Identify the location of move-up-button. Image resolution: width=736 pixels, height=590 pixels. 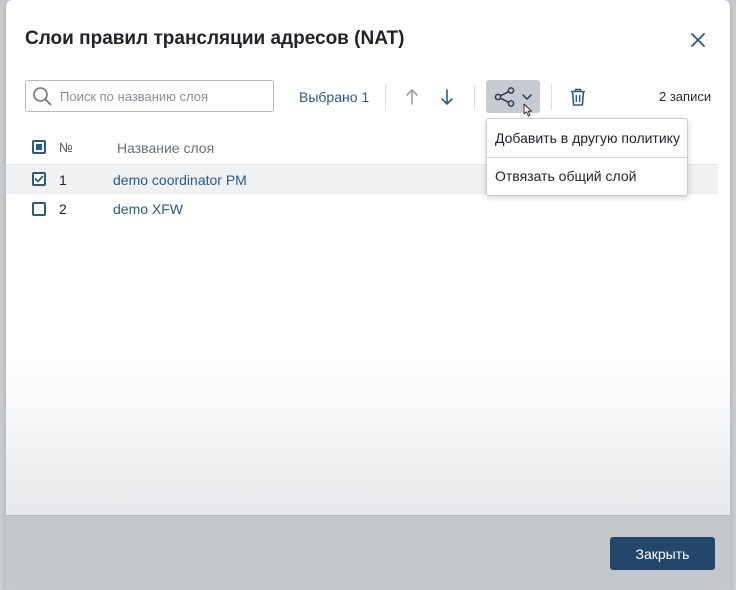
(412, 97).